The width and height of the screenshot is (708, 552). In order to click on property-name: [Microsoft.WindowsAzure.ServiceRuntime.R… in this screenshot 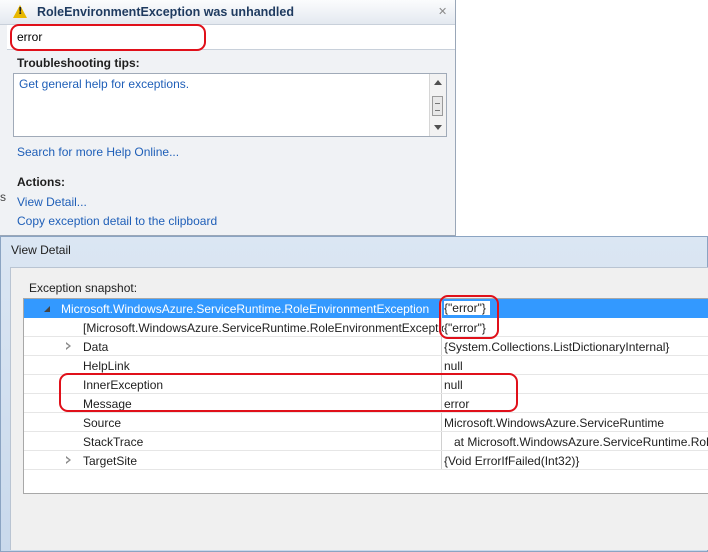, I will do `click(269, 328)`.